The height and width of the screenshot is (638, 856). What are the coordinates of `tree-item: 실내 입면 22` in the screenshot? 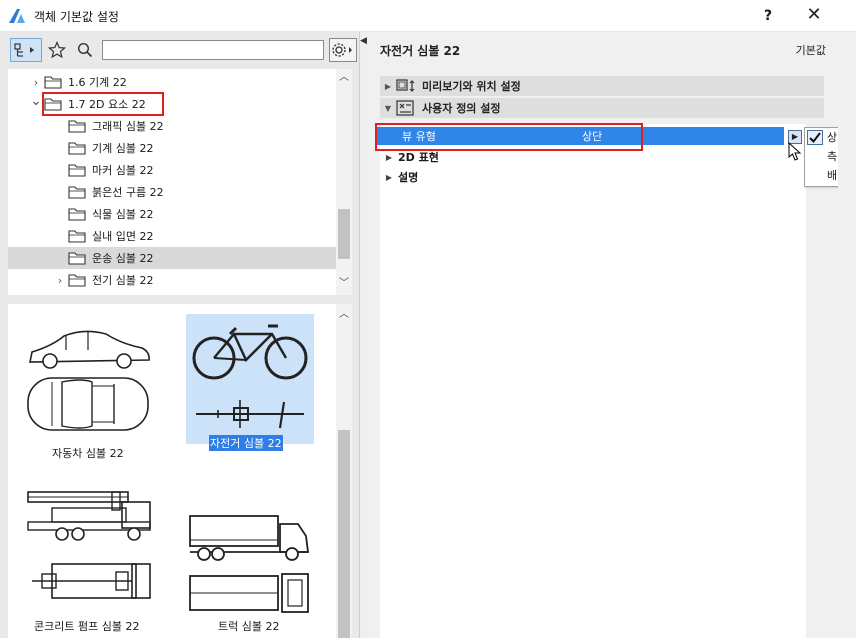 It's located at (172, 236).